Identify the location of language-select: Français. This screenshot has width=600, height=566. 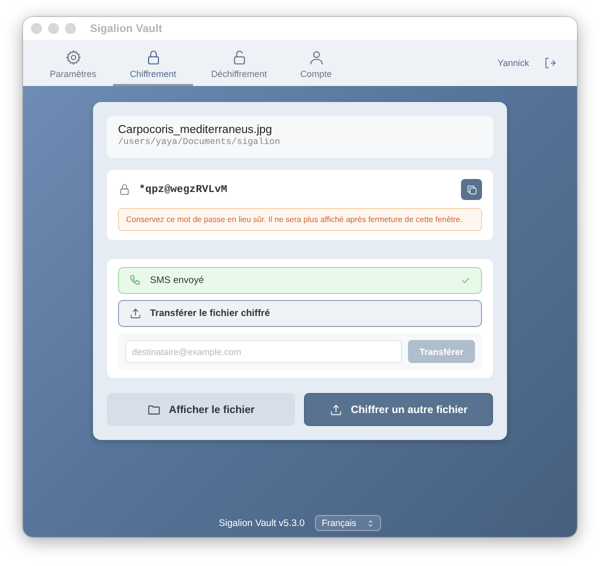
(348, 523).